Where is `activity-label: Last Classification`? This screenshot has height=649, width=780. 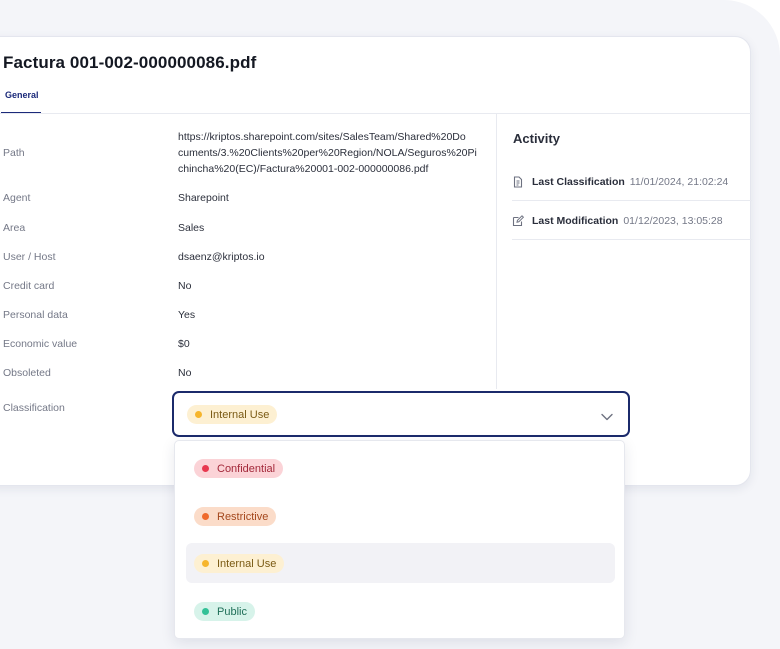 activity-label: Last Classification is located at coordinates (578, 182).